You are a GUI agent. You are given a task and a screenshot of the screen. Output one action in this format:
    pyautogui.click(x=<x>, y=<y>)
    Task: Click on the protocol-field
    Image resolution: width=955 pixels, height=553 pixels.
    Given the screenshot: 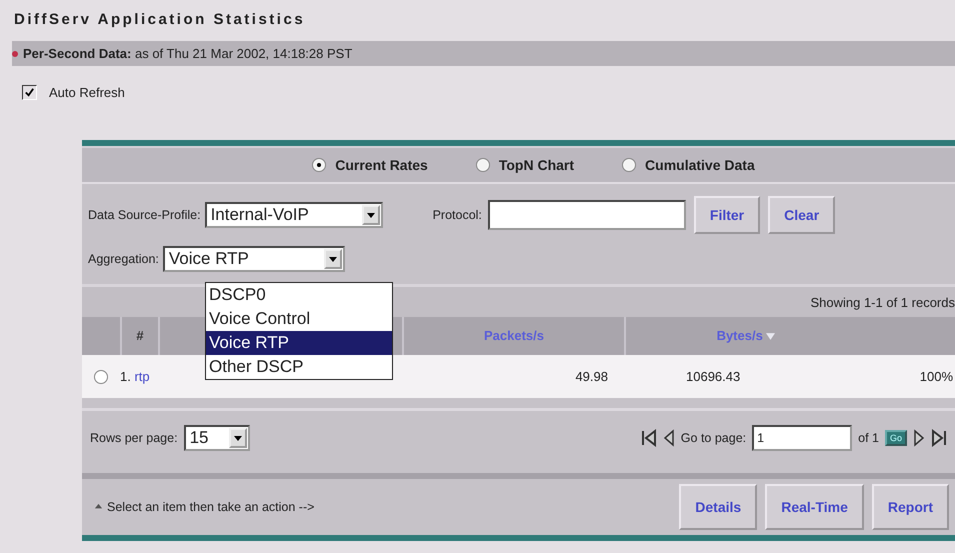 What is the action you would take?
    pyautogui.click(x=587, y=215)
    